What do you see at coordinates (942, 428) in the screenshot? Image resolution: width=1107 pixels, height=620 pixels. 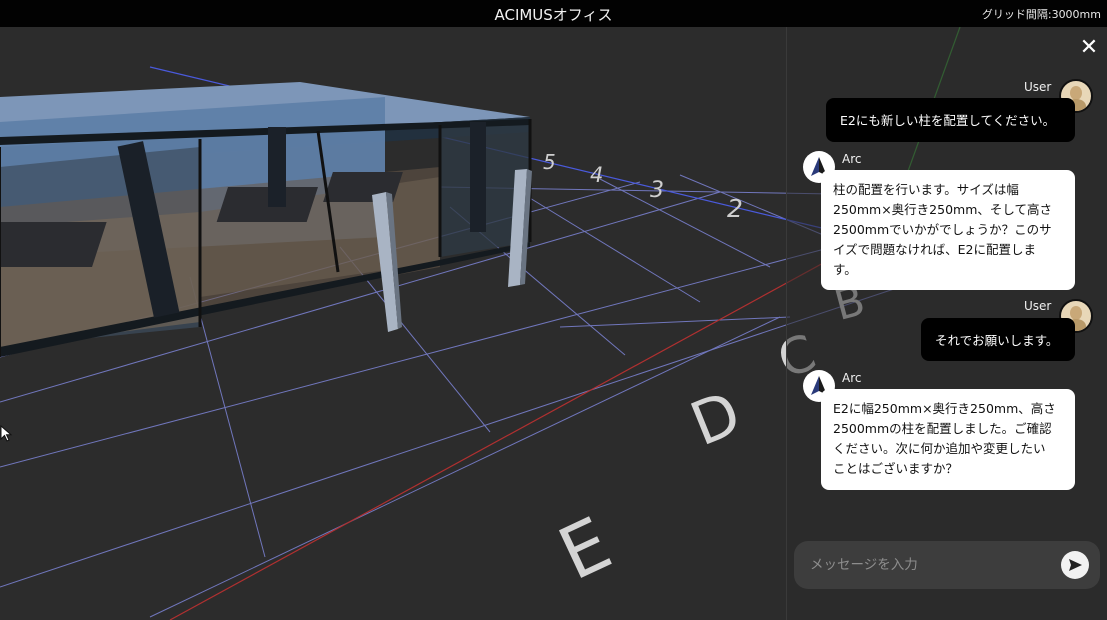 I see `message-line: 2500mmの柱を配置しました。ご確認` at bounding box center [942, 428].